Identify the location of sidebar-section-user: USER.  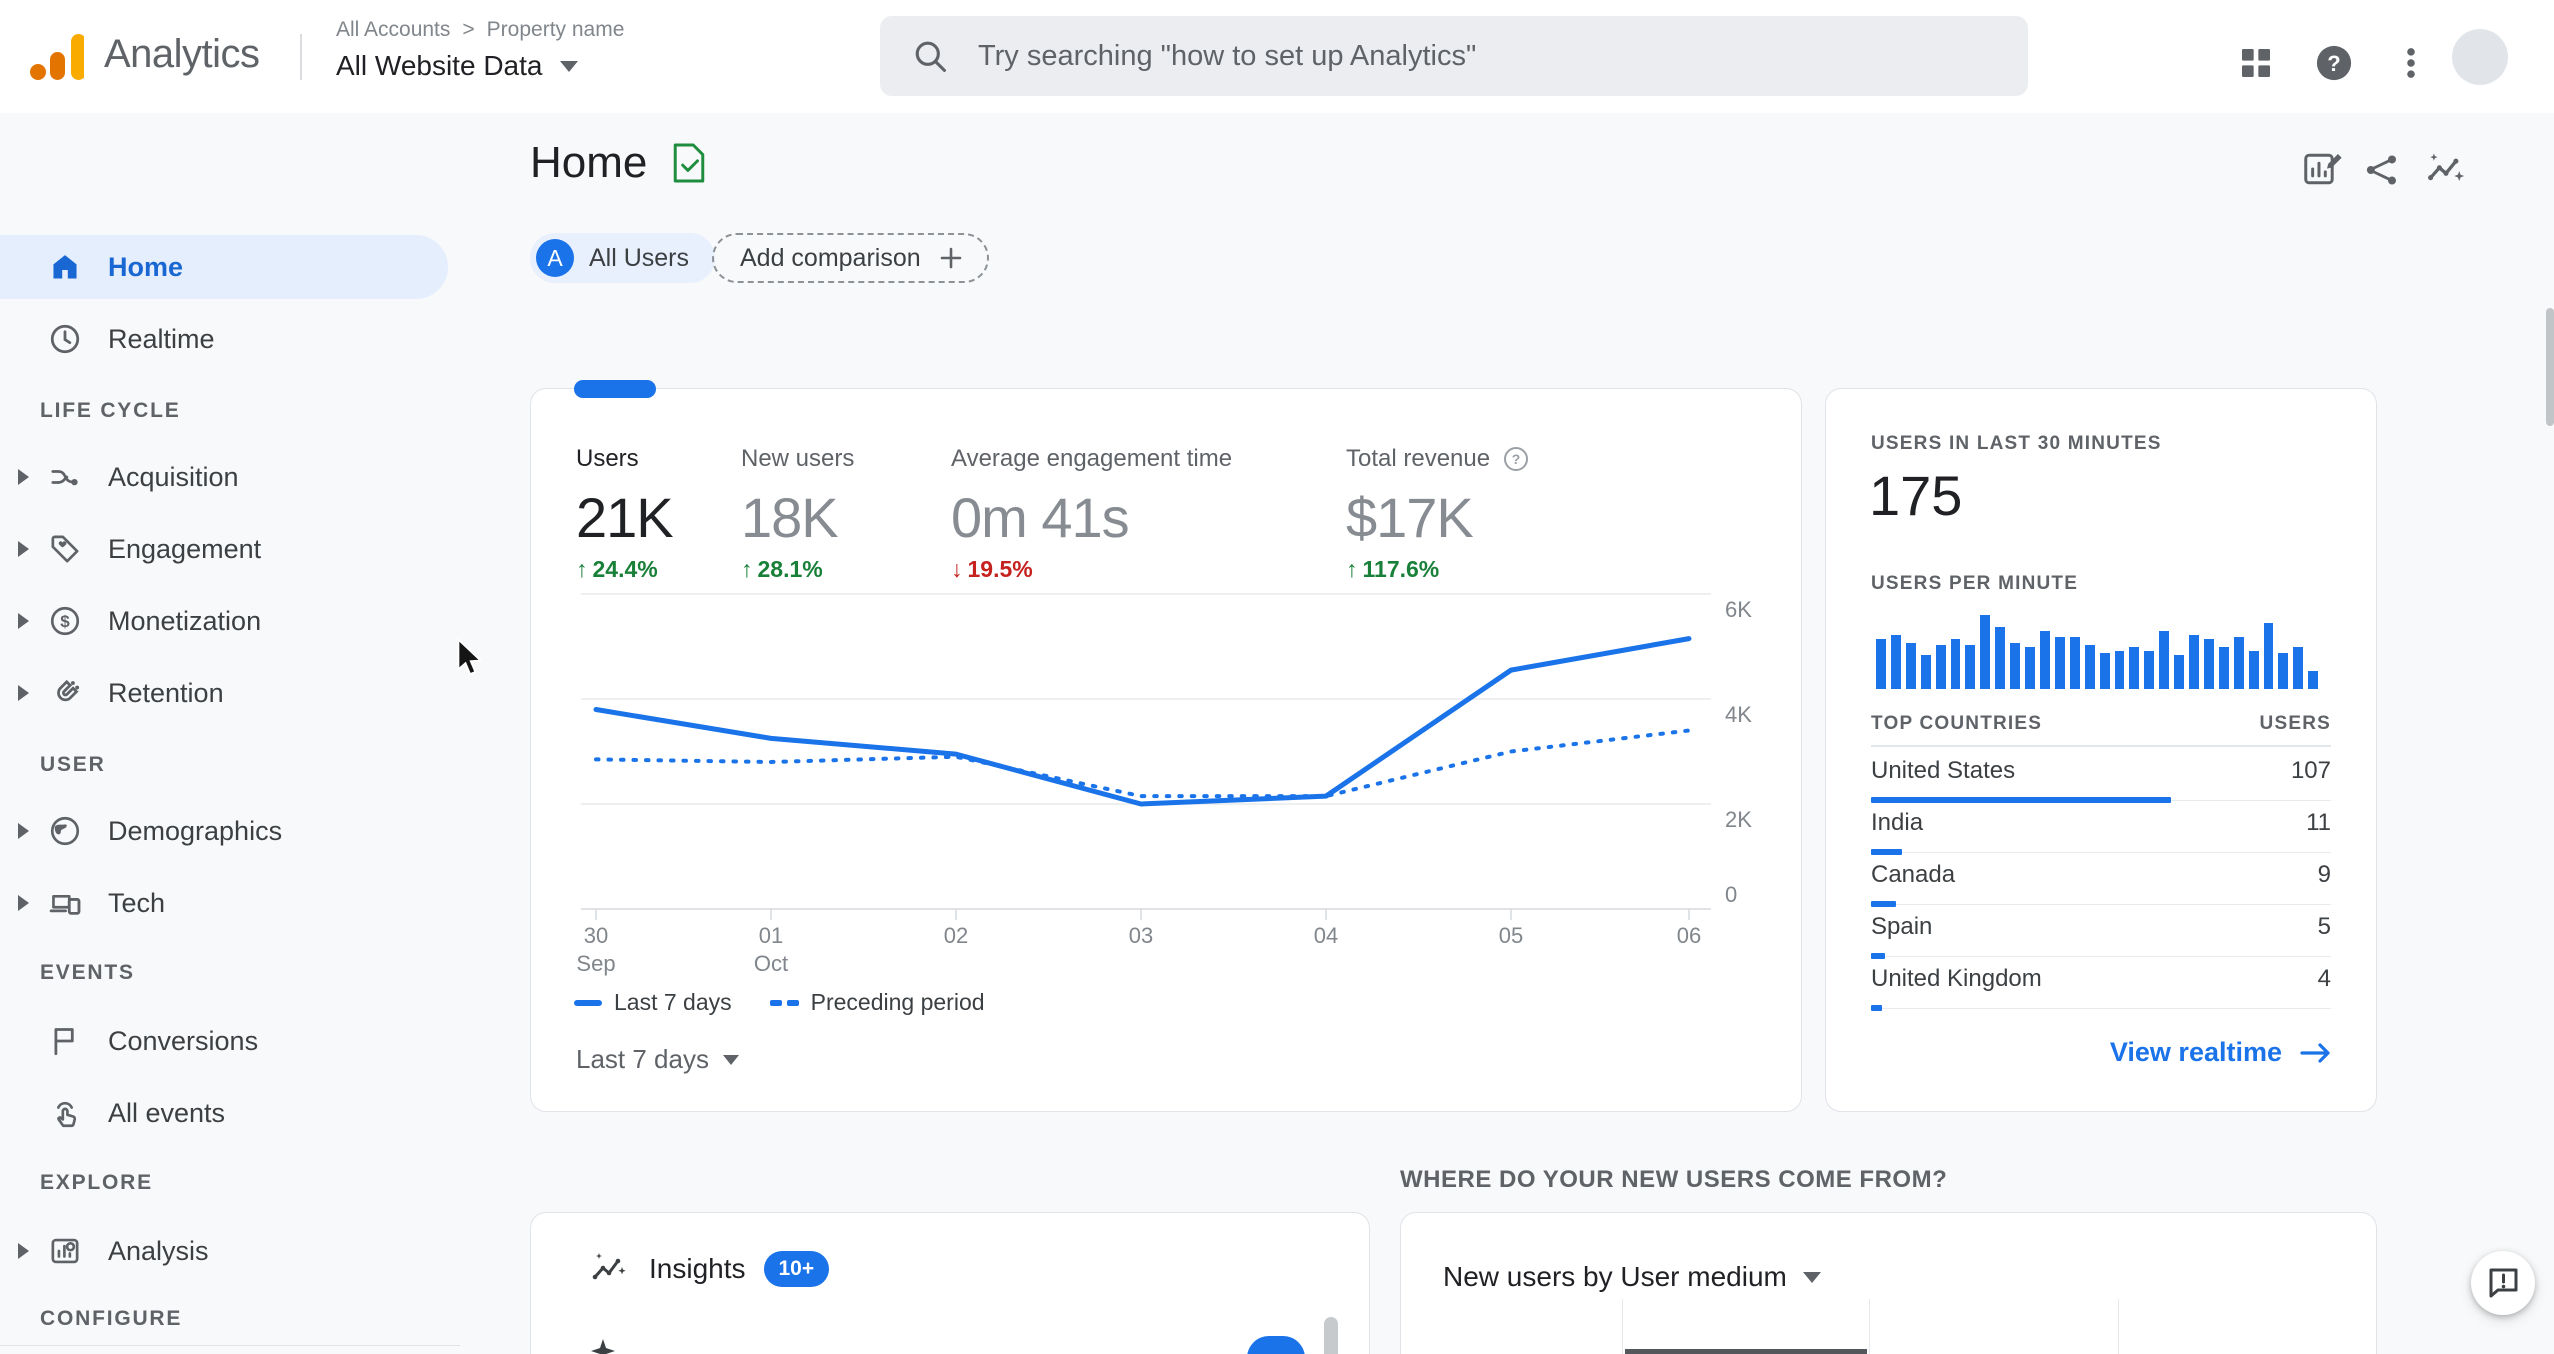
(73, 764).